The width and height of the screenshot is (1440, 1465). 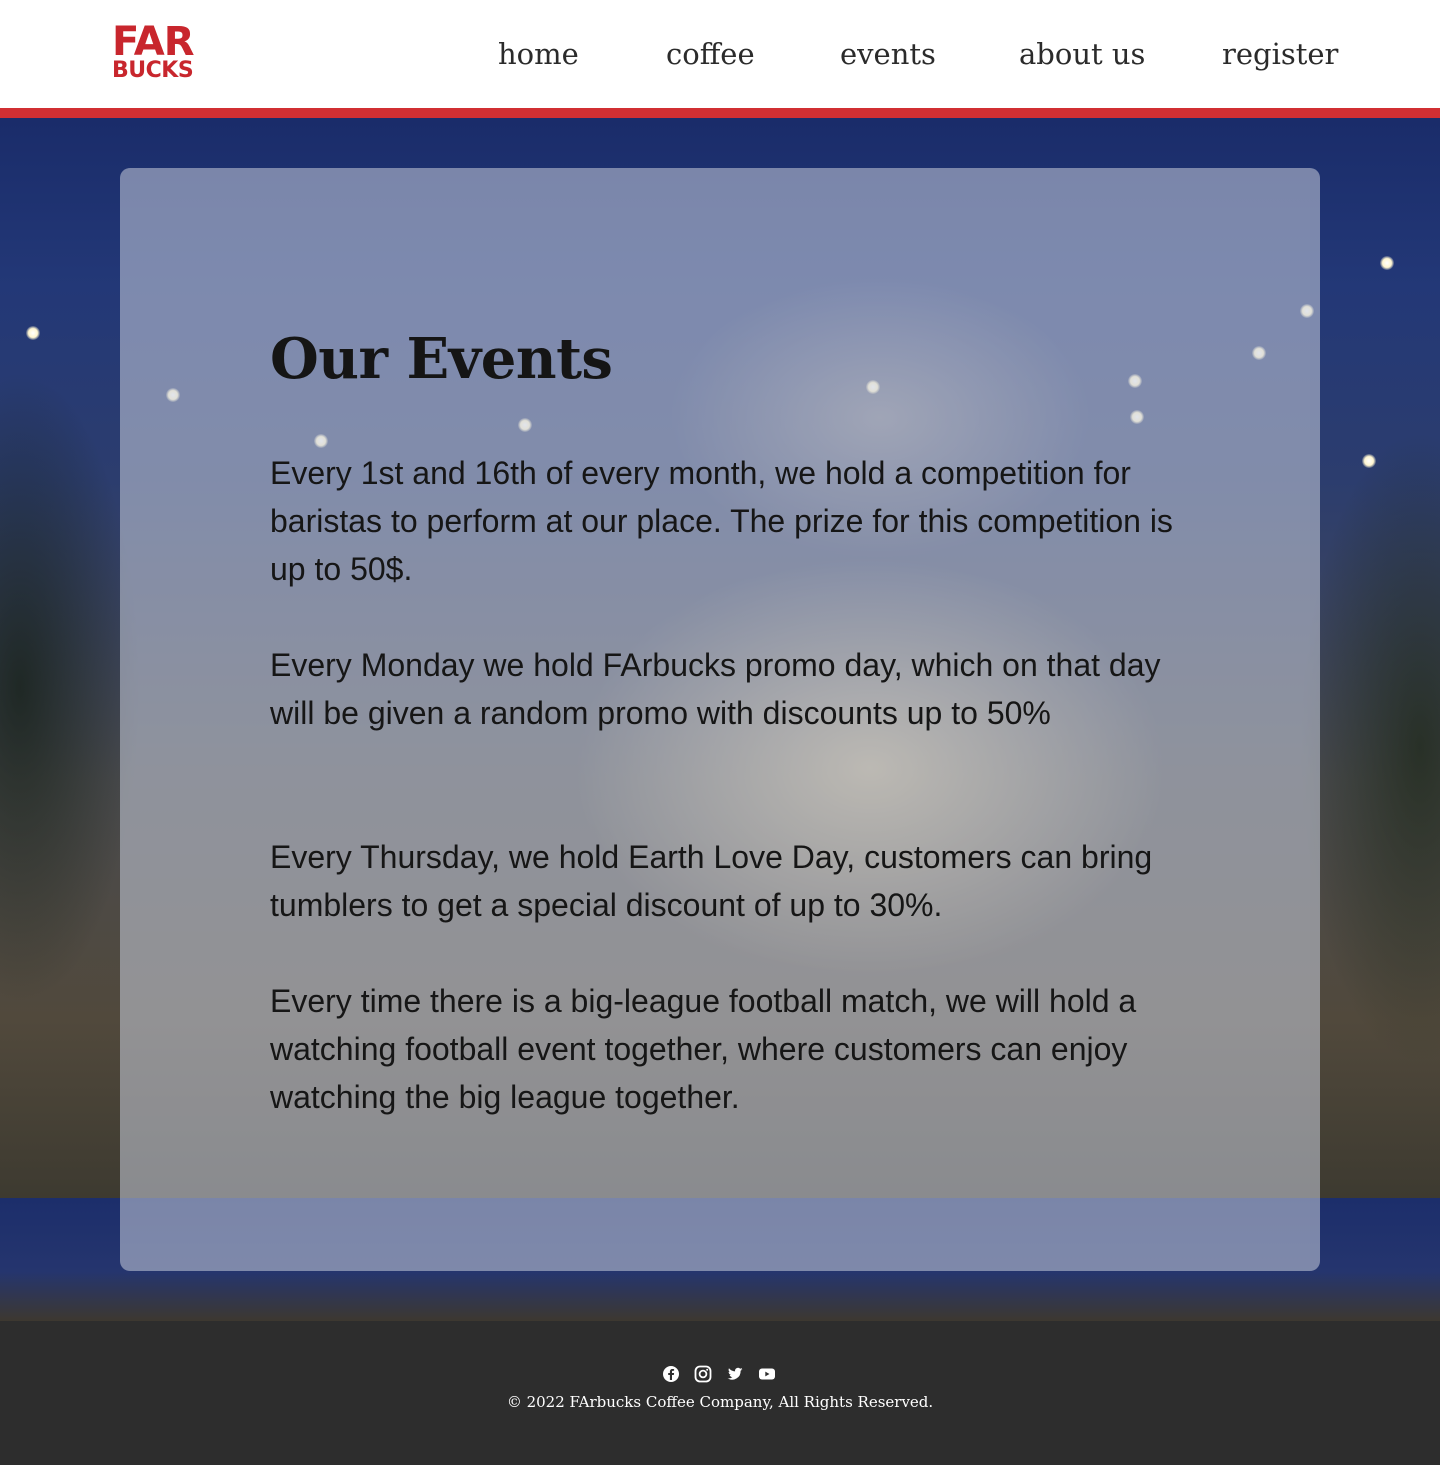 I want to click on nav-register: register, so click(x=1280, y=54).